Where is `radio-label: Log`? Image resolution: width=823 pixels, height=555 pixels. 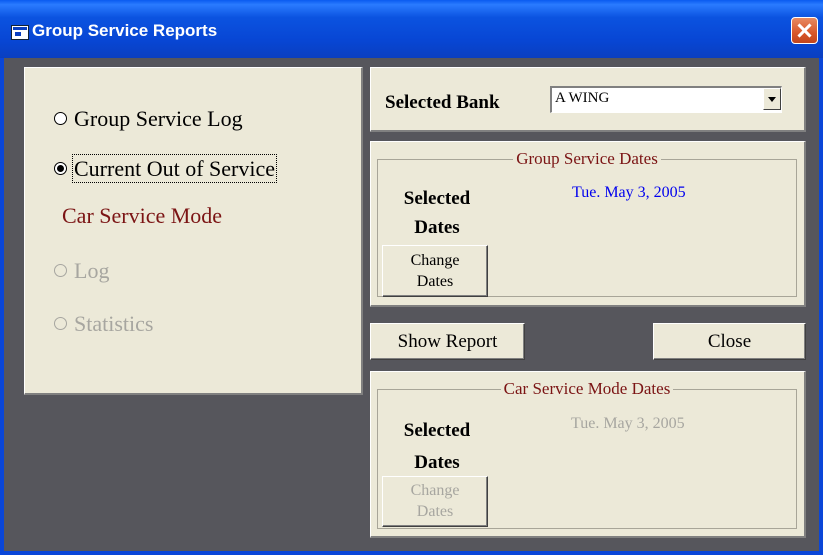
radio-label: Log is located at coordinates (92, 270).